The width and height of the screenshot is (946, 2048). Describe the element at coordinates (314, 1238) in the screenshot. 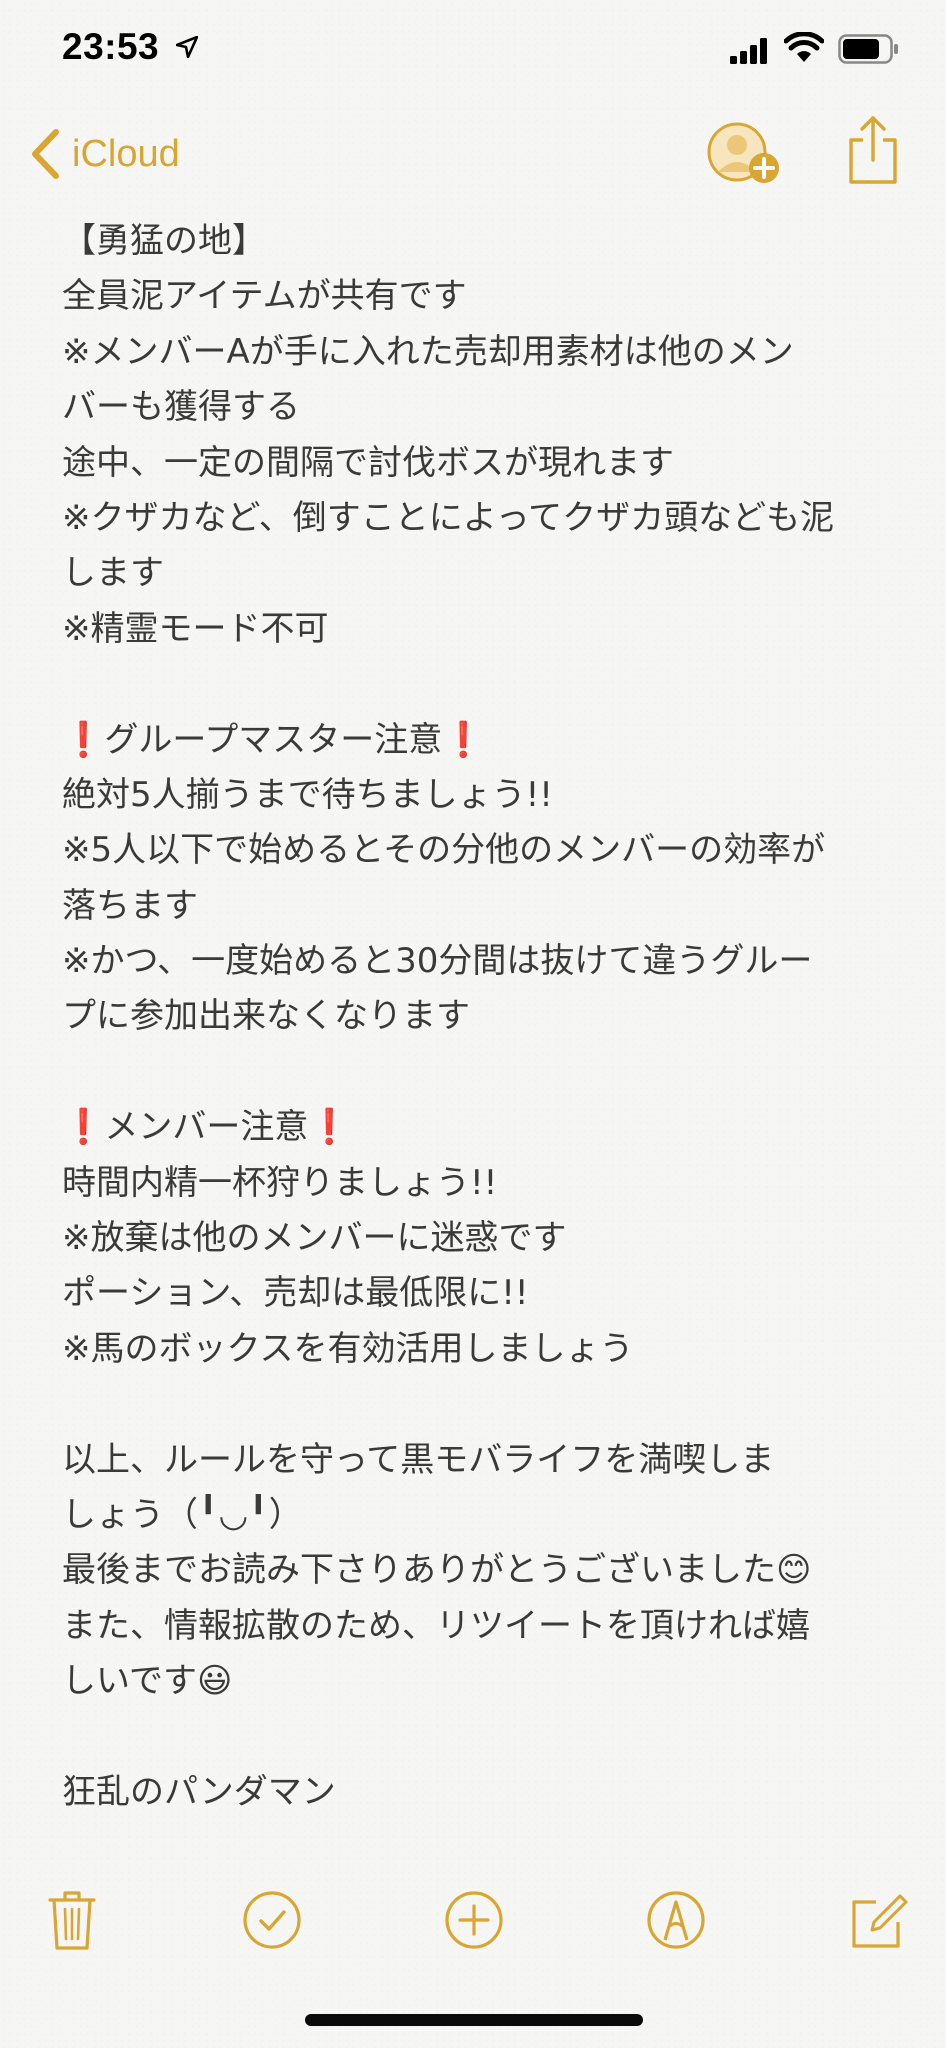

I see `note-line: ※放棄は他のメンバーに迷惑です` at that location.